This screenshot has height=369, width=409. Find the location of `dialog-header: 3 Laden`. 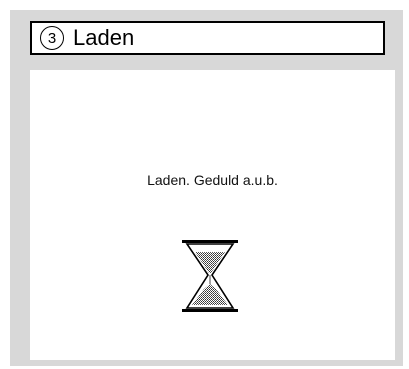

dialog-header: 3 Laden is located at coordinates (207, 38).